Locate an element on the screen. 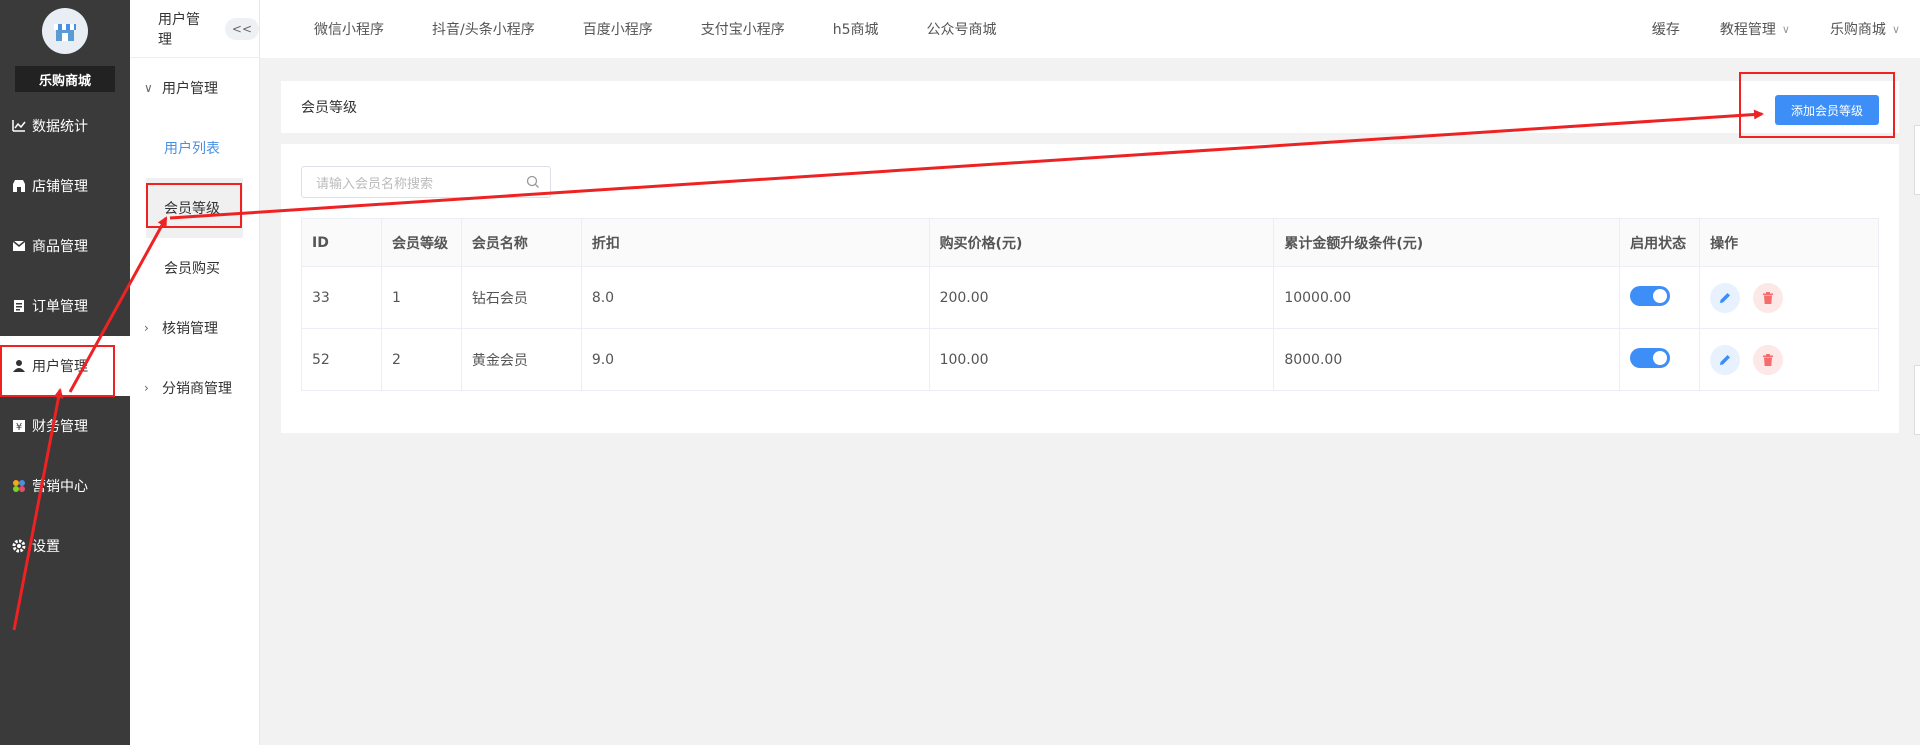 The width and height of the screenshot is (1920, 745). sidebar-item-goods: 商品管理 is located at coordinates (65, 246).